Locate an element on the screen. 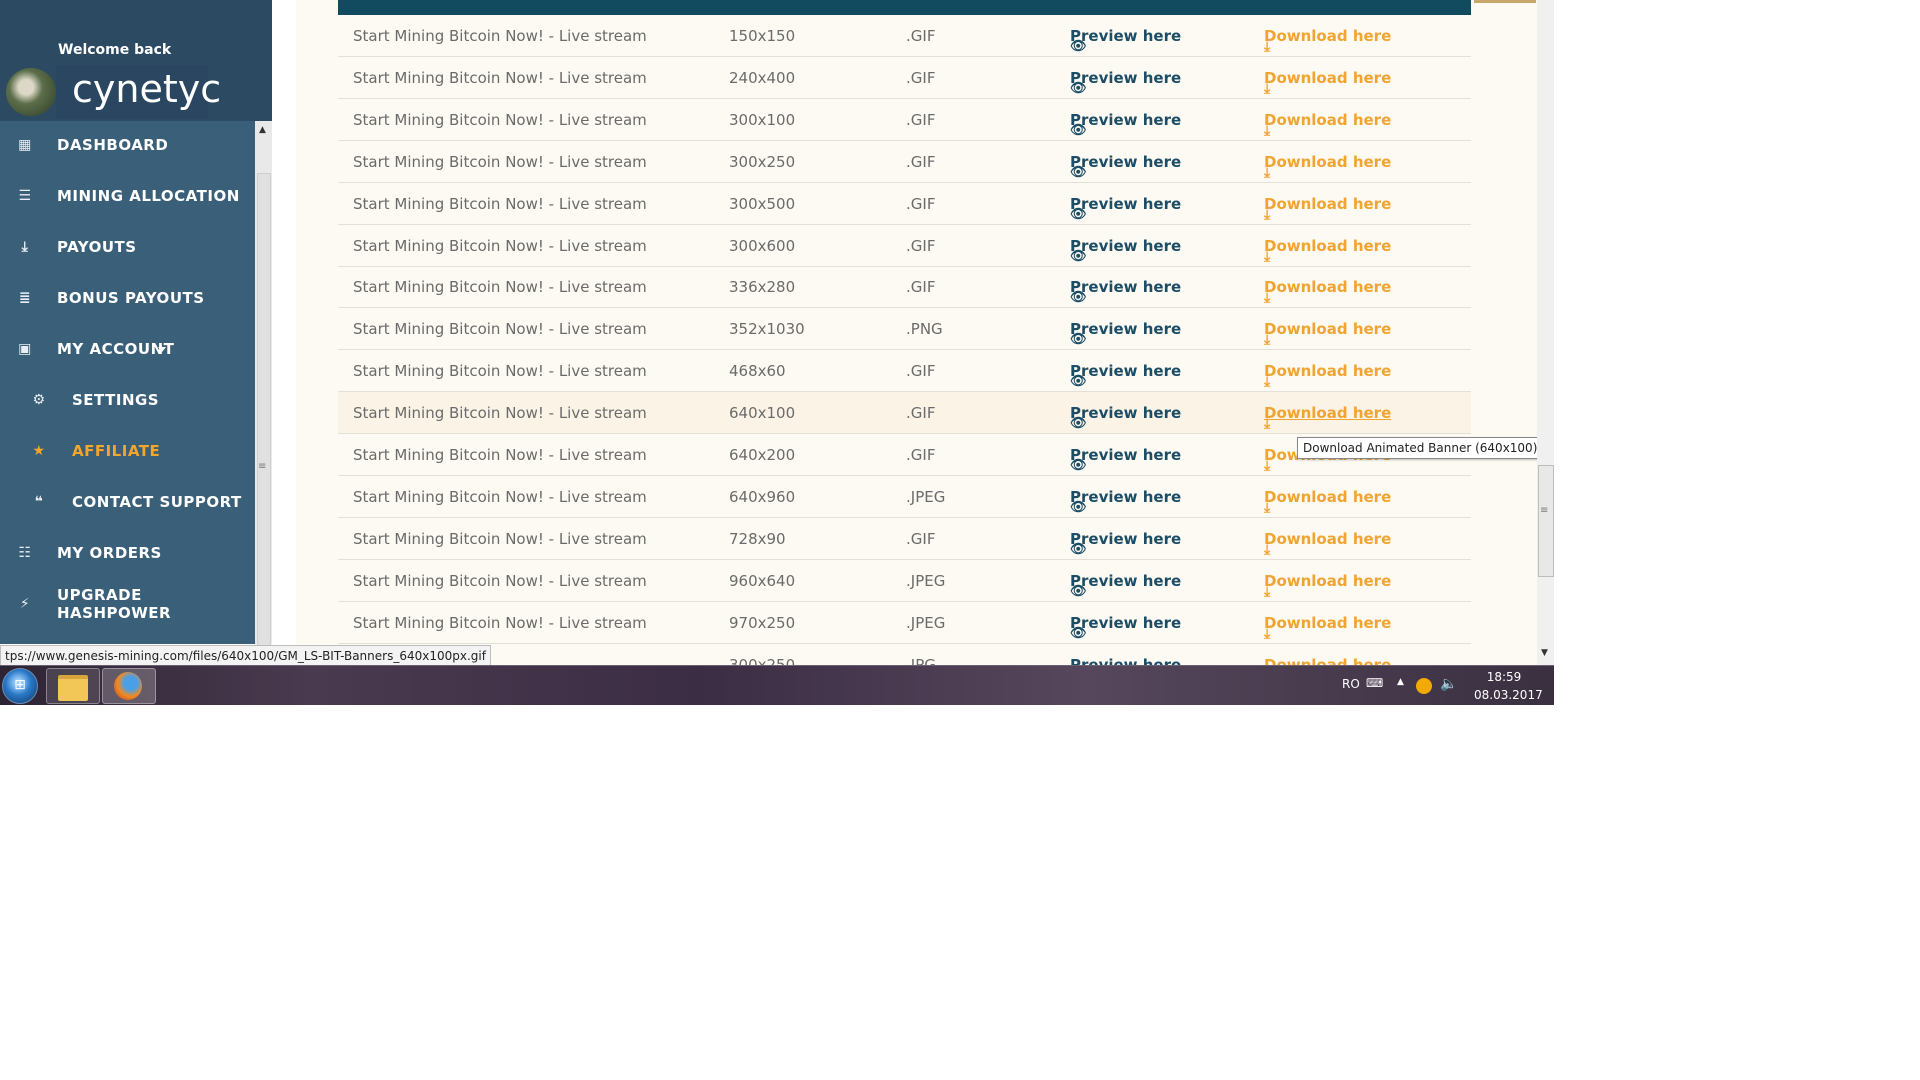  scroll-down-arrow-icon: ▼ is located at coordinates (1544, 653).